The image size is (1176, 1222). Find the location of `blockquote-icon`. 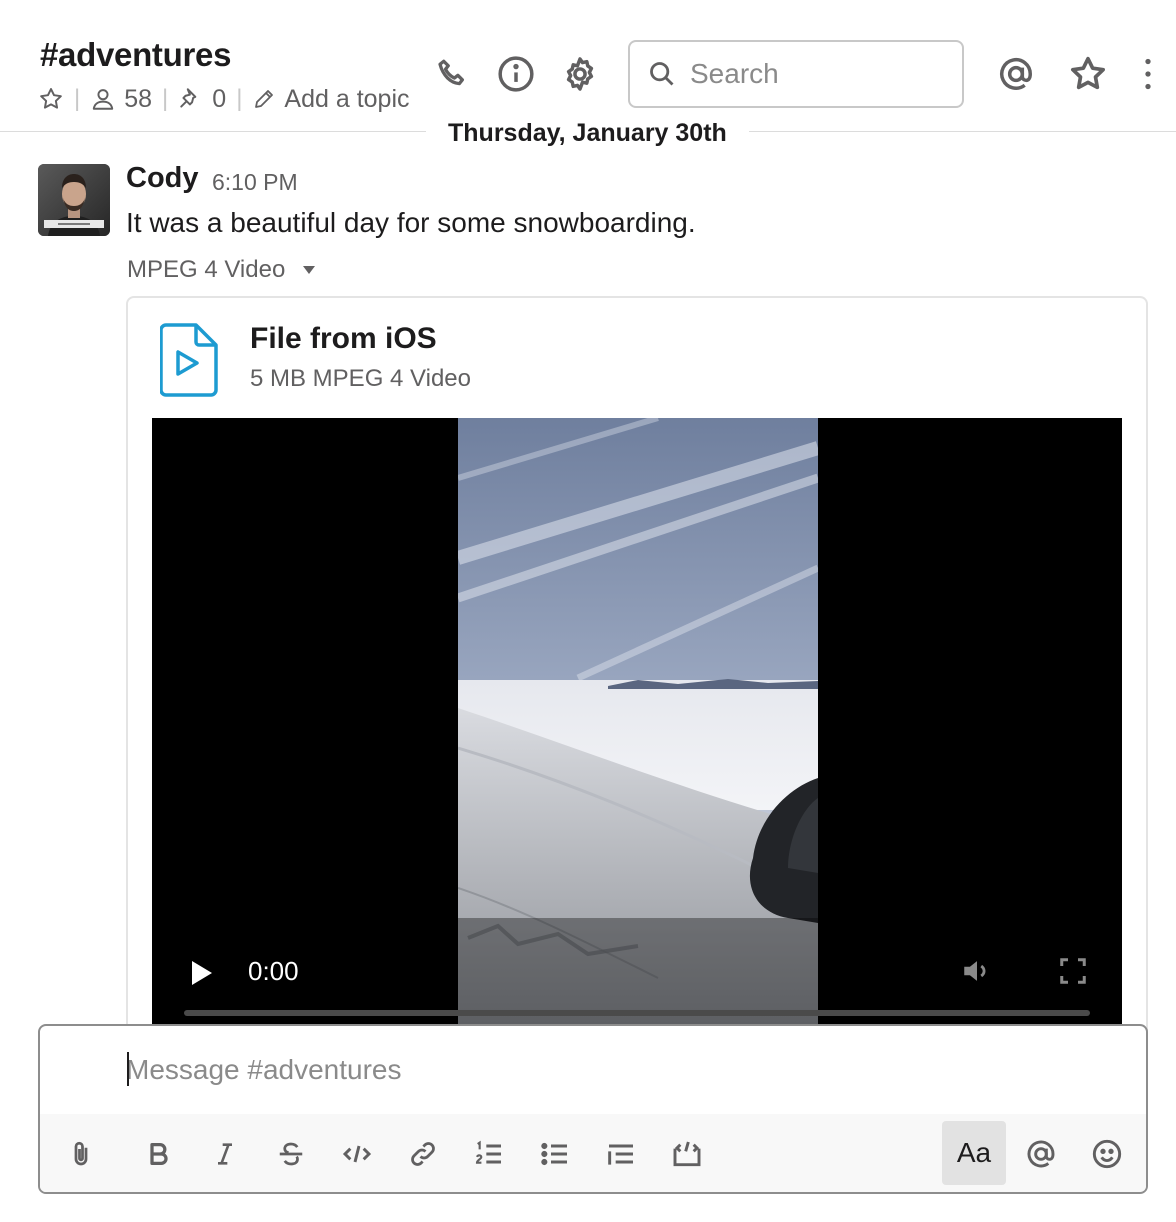

blockquote-icon is located at coordinates (620, 1154).